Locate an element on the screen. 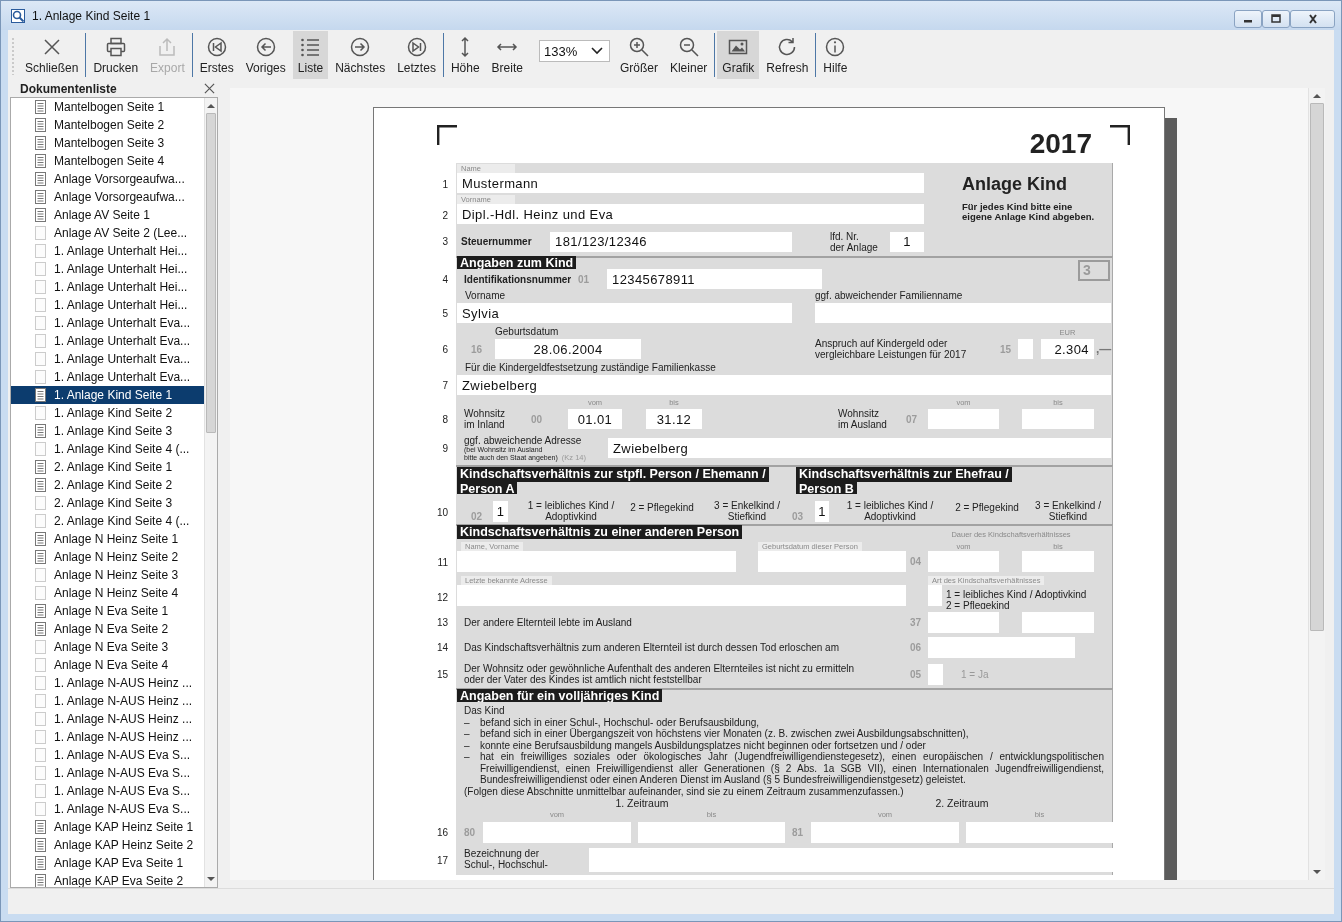 The height and width of the screenshot is (922, 1342). toolbar-button: Drucken is located at coordinates (116, 55).